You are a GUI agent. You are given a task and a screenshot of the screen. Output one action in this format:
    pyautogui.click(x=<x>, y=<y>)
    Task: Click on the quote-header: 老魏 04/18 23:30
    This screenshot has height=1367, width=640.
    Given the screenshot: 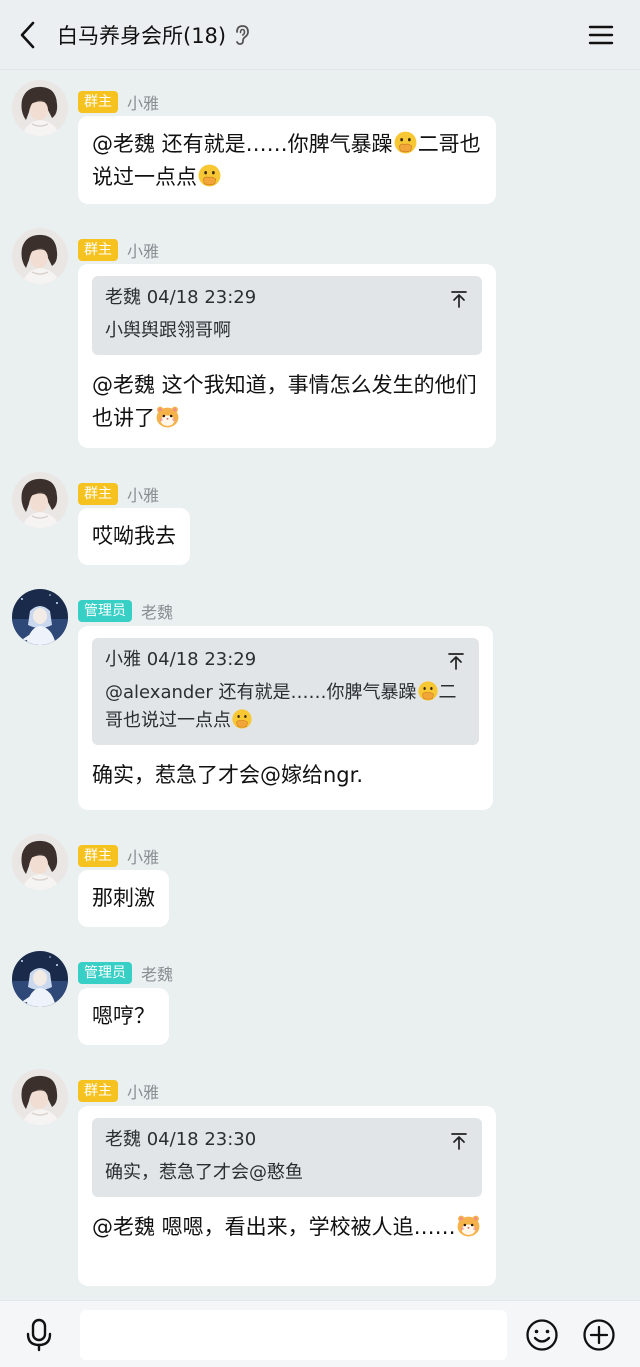 What is the action you would take?
    pyautogui.click(x=181, y=1139)
    